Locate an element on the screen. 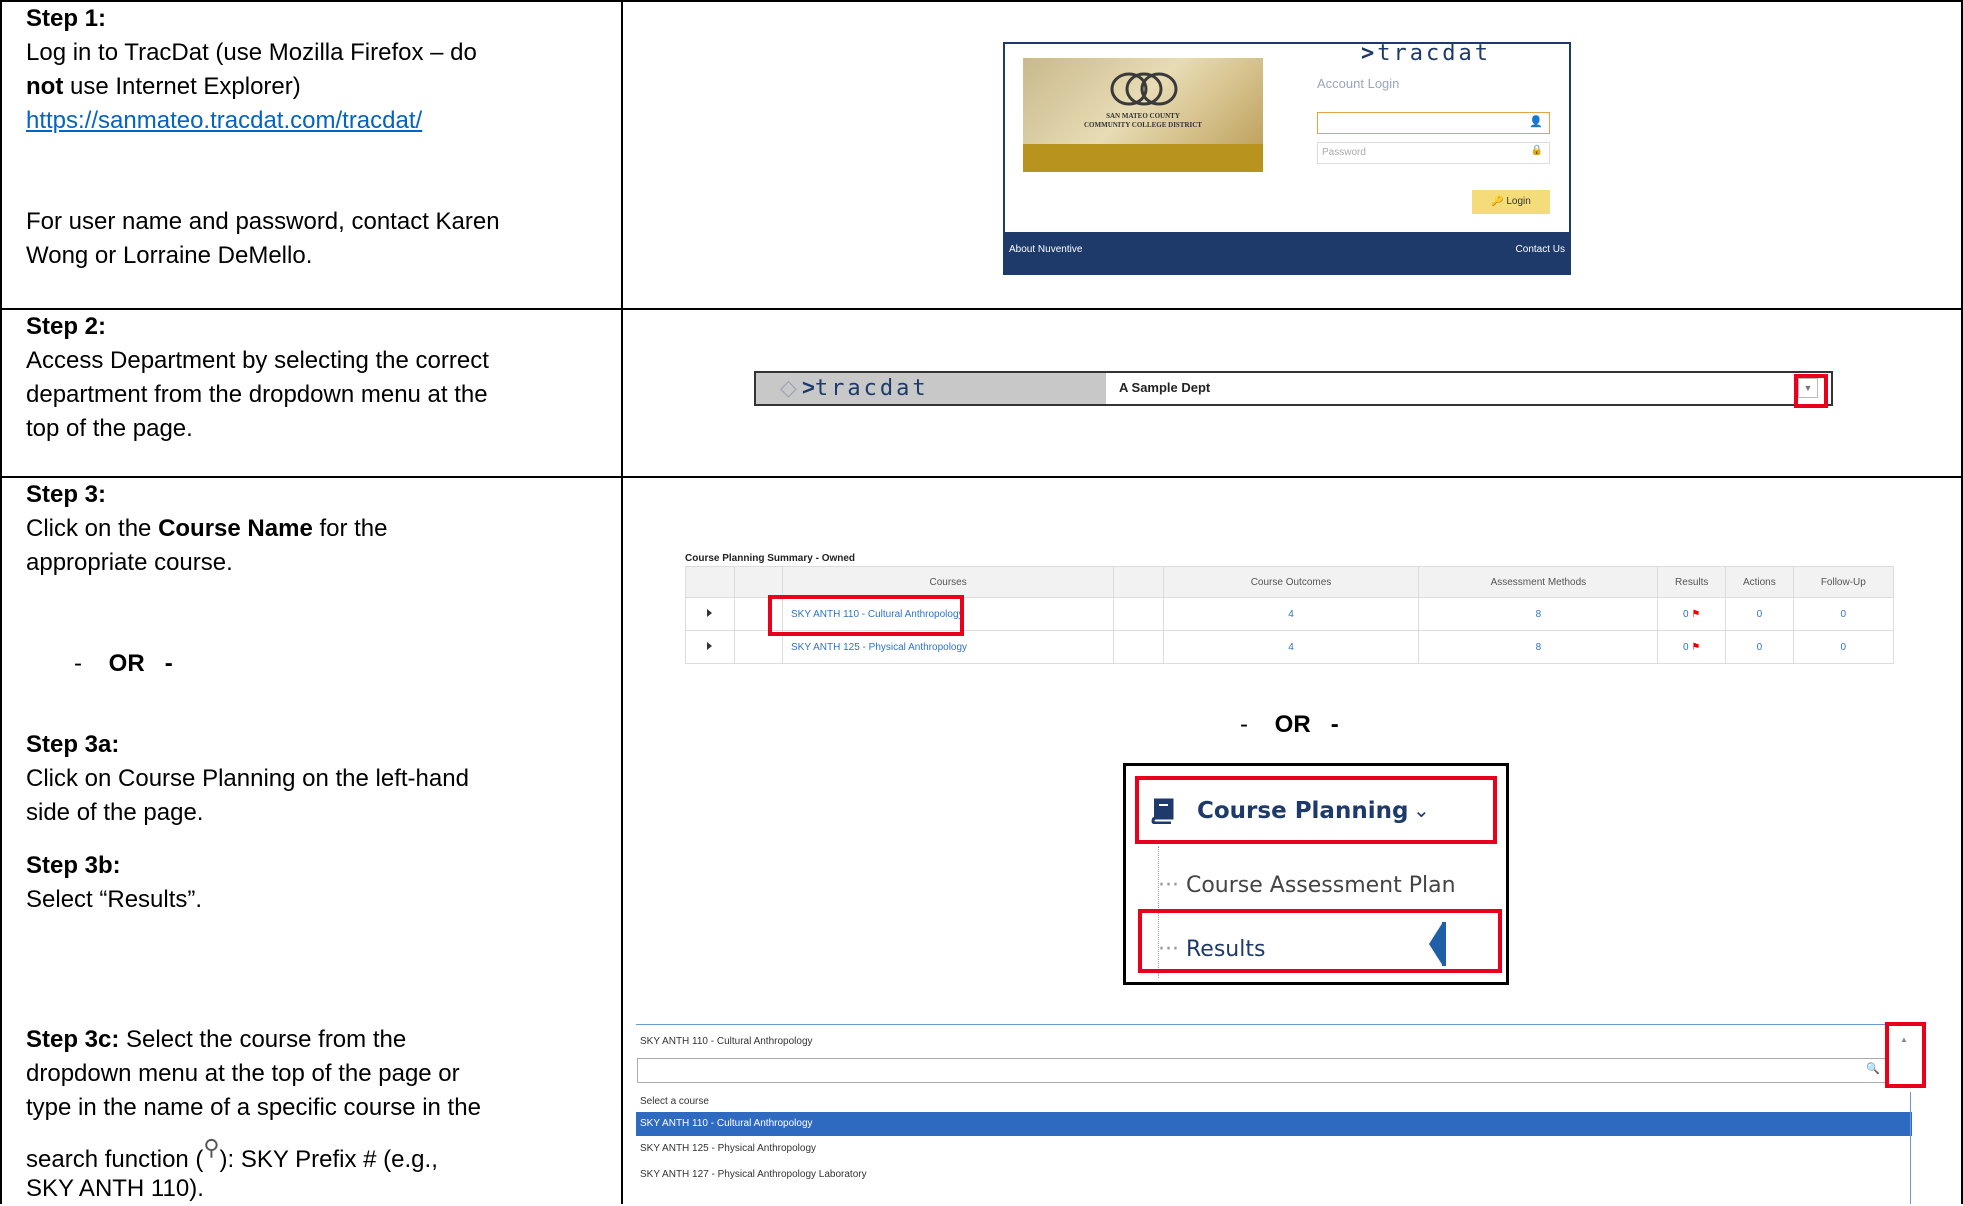 Image resolution: width=1963 pixels, height=1206 pixels. contact-us-link: Contact Us is located at coordinates (1540, 249).